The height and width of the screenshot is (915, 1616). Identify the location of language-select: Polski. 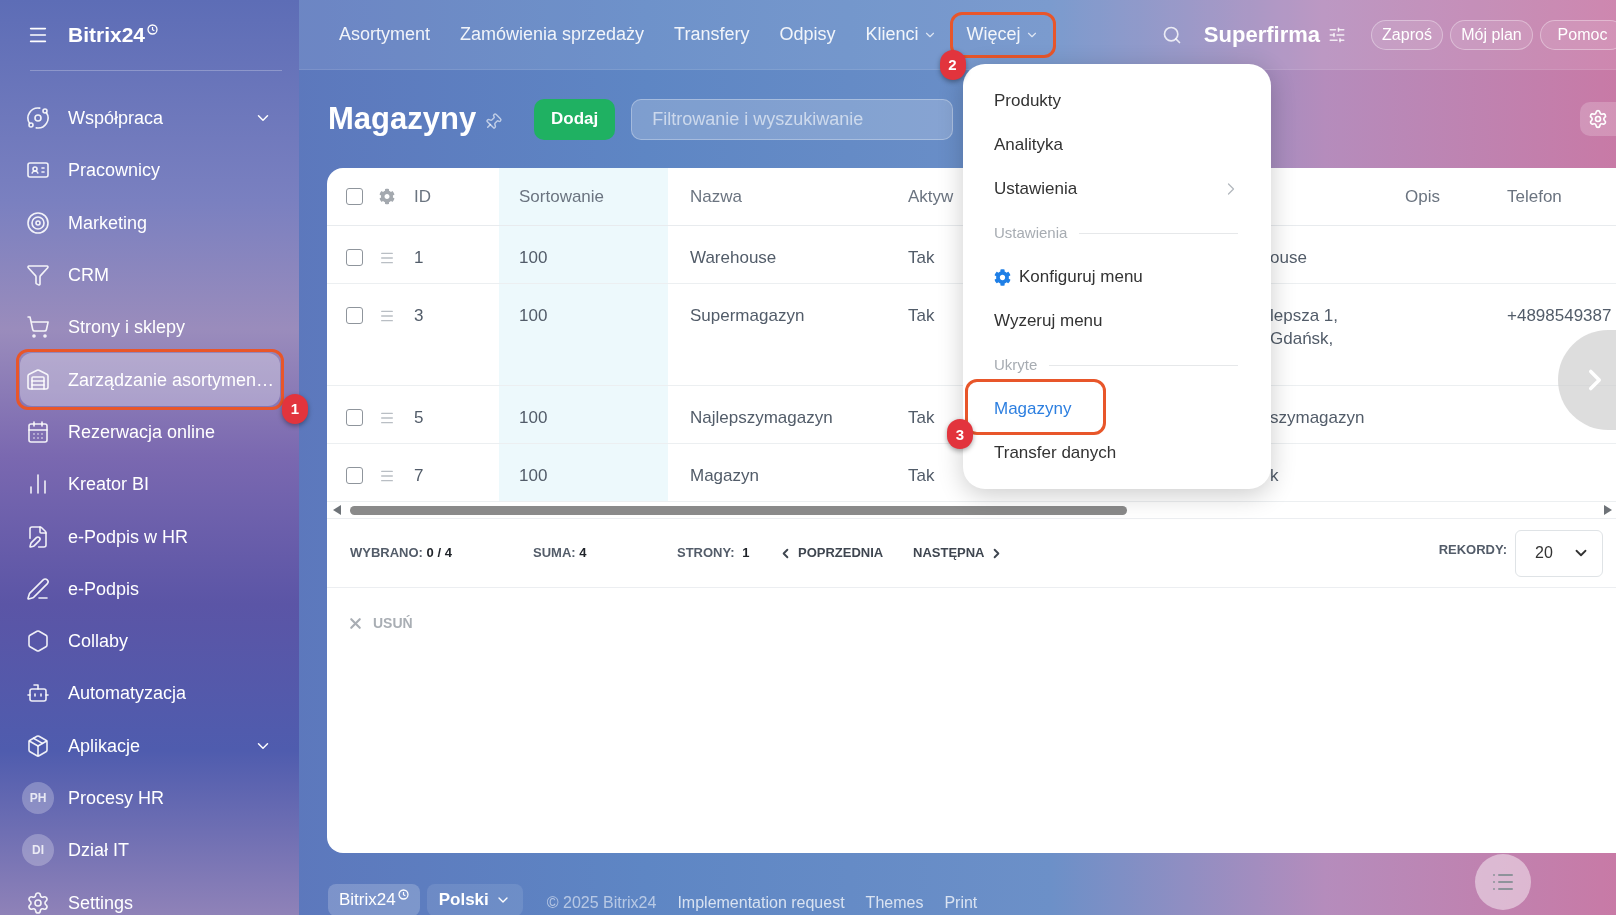
(474, 899).